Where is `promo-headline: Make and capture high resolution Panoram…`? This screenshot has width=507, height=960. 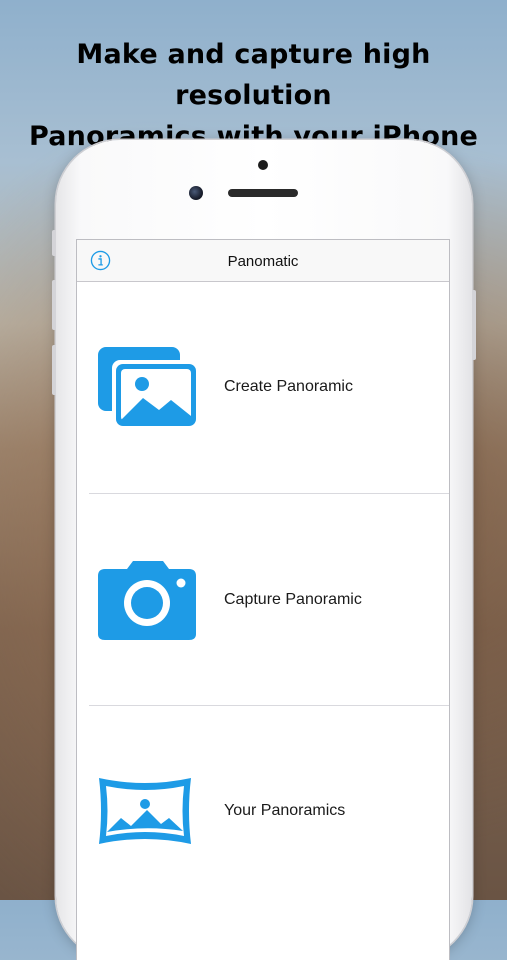 promo-headline: Make and capture high resolution Panoram… is located at coordinates (253, 95).